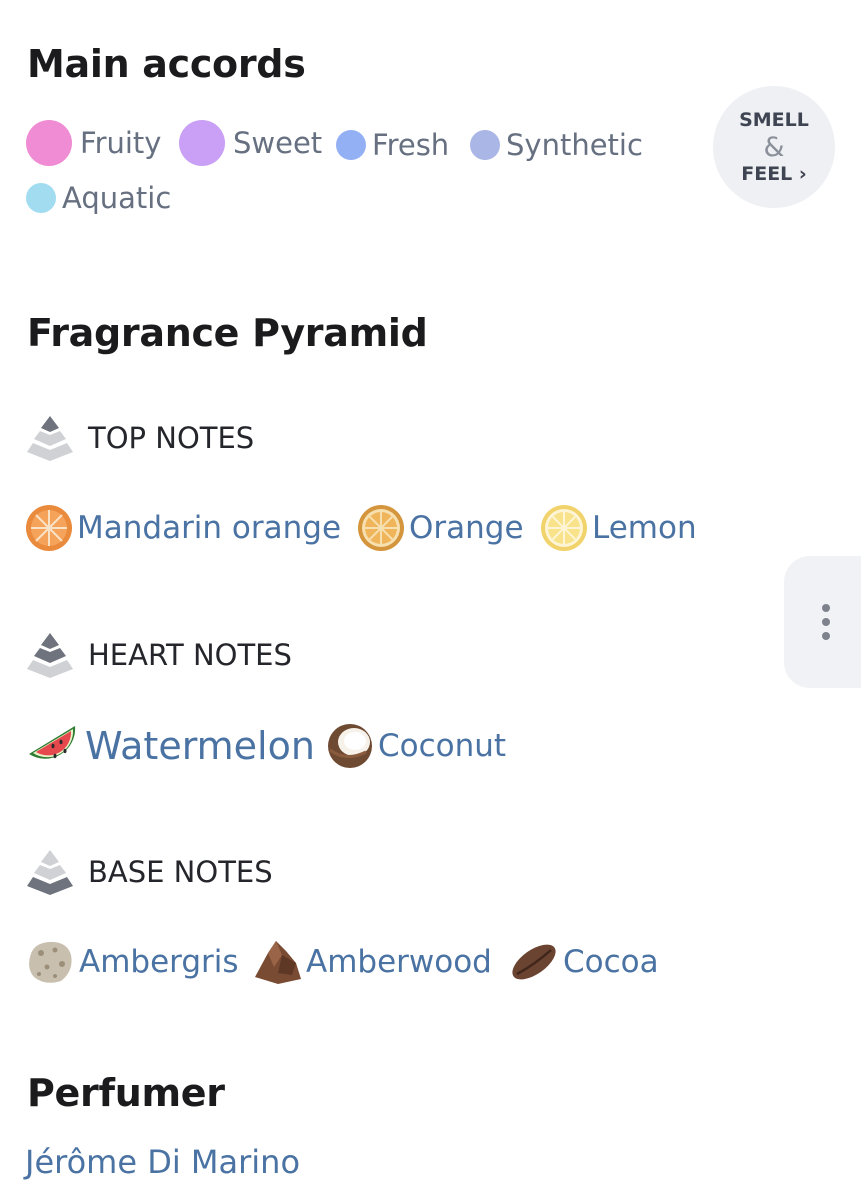 Image resolution: width=861 pixels, height=1200 pixels. I want to click on watermelon-icon, so click(52, 742).